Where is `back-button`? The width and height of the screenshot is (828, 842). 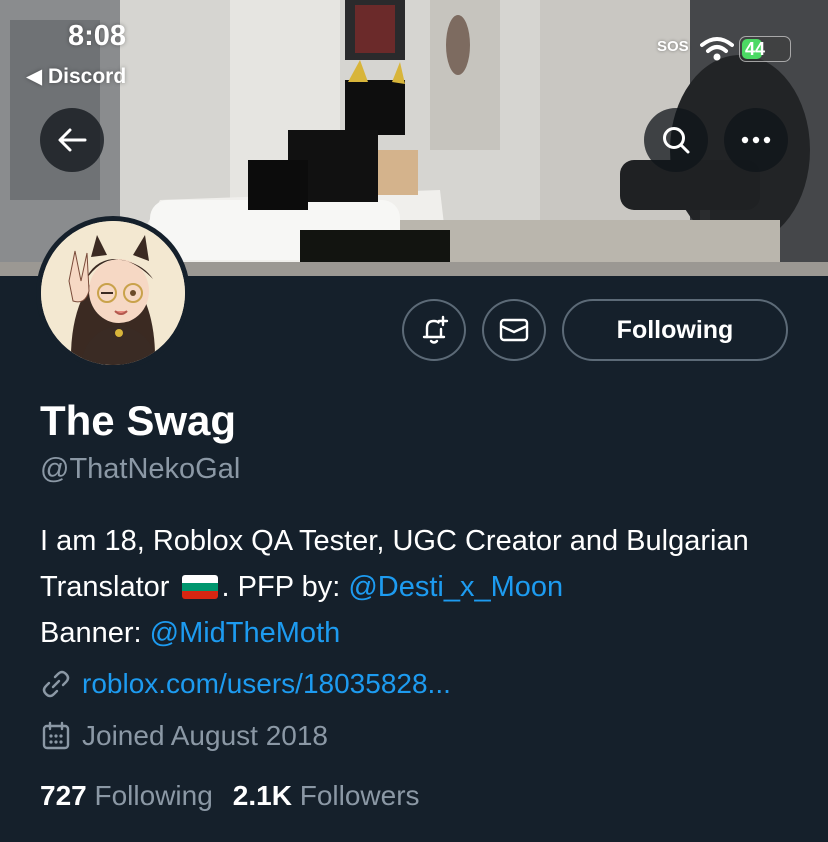 back-button is located at coordinates (72, 140).